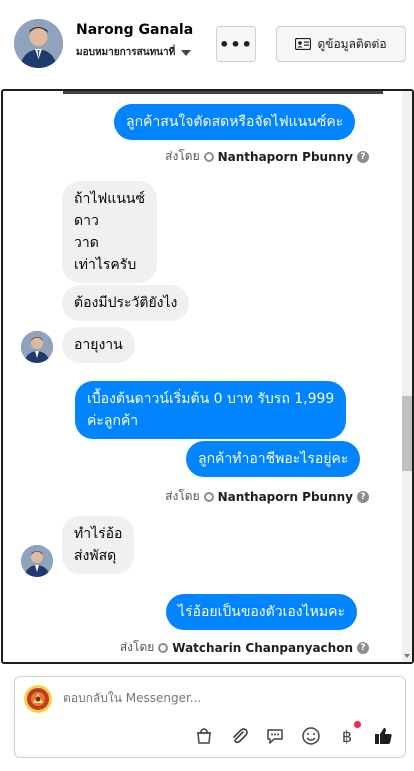  I want to click on assign-conversation-dropdown: มอบหมายการสนทนาที่, so click(134, 52).